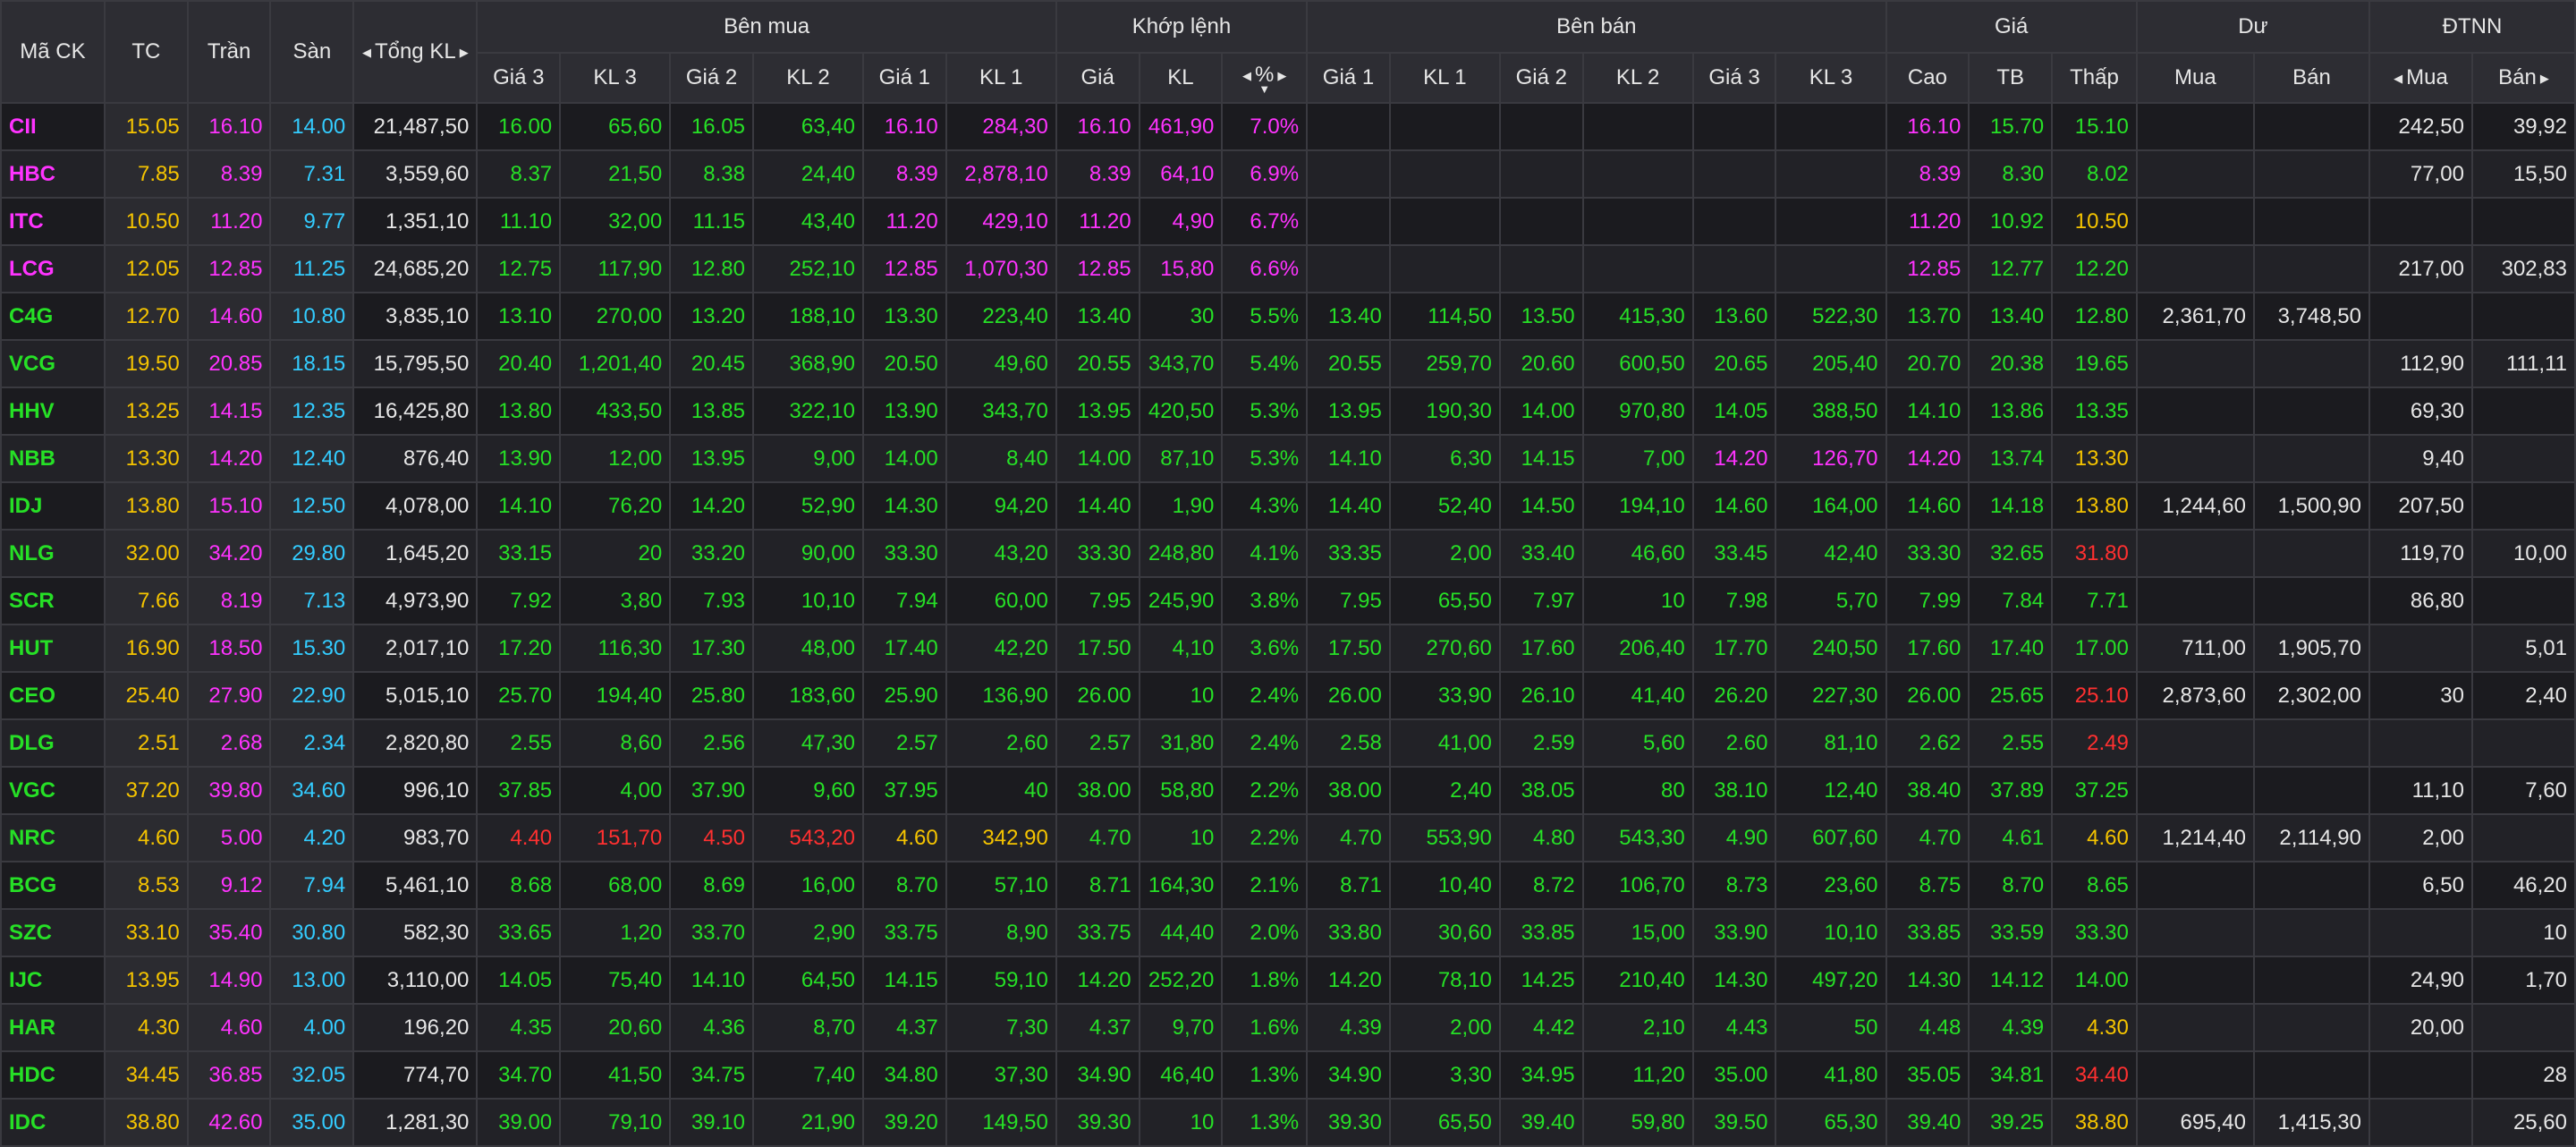  I want to click on table-cell: 4.30, so click(146, 1027).